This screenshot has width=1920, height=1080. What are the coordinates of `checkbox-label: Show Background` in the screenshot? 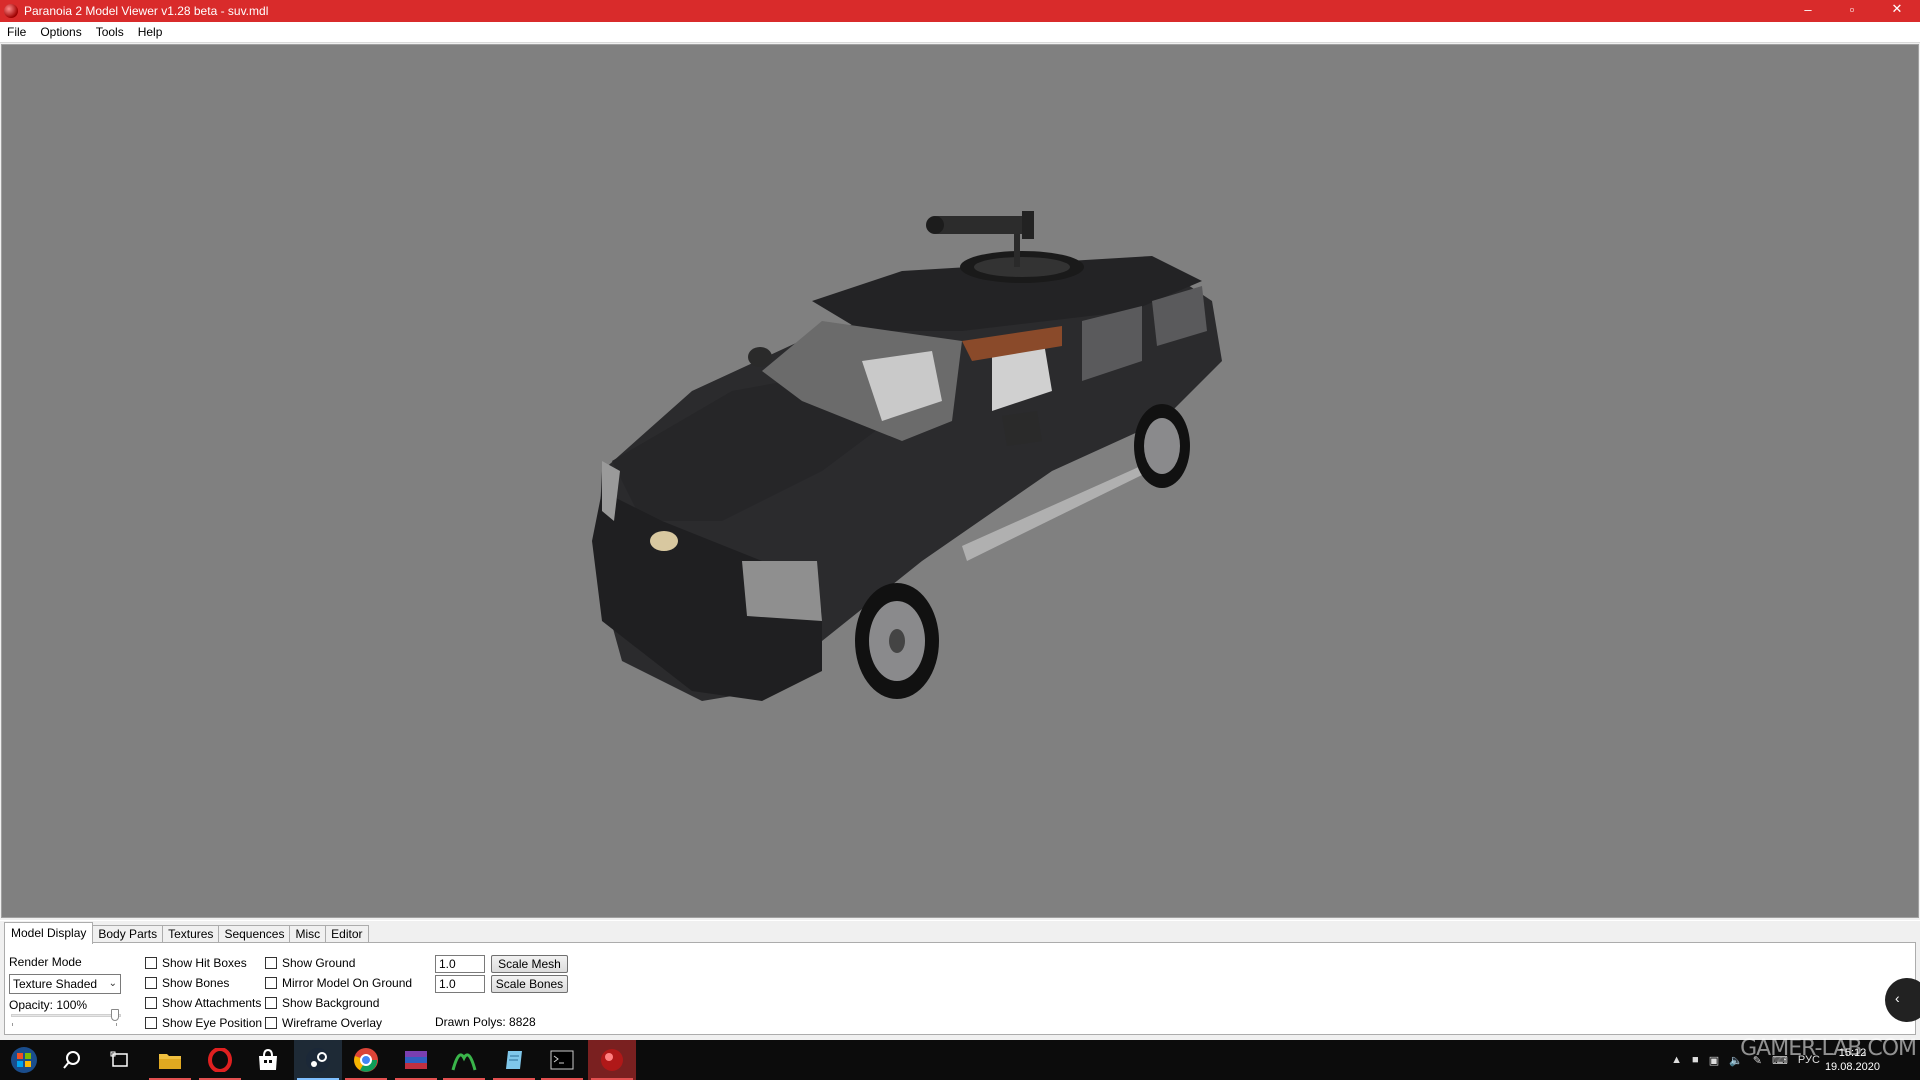 It's located at (331, 1003).